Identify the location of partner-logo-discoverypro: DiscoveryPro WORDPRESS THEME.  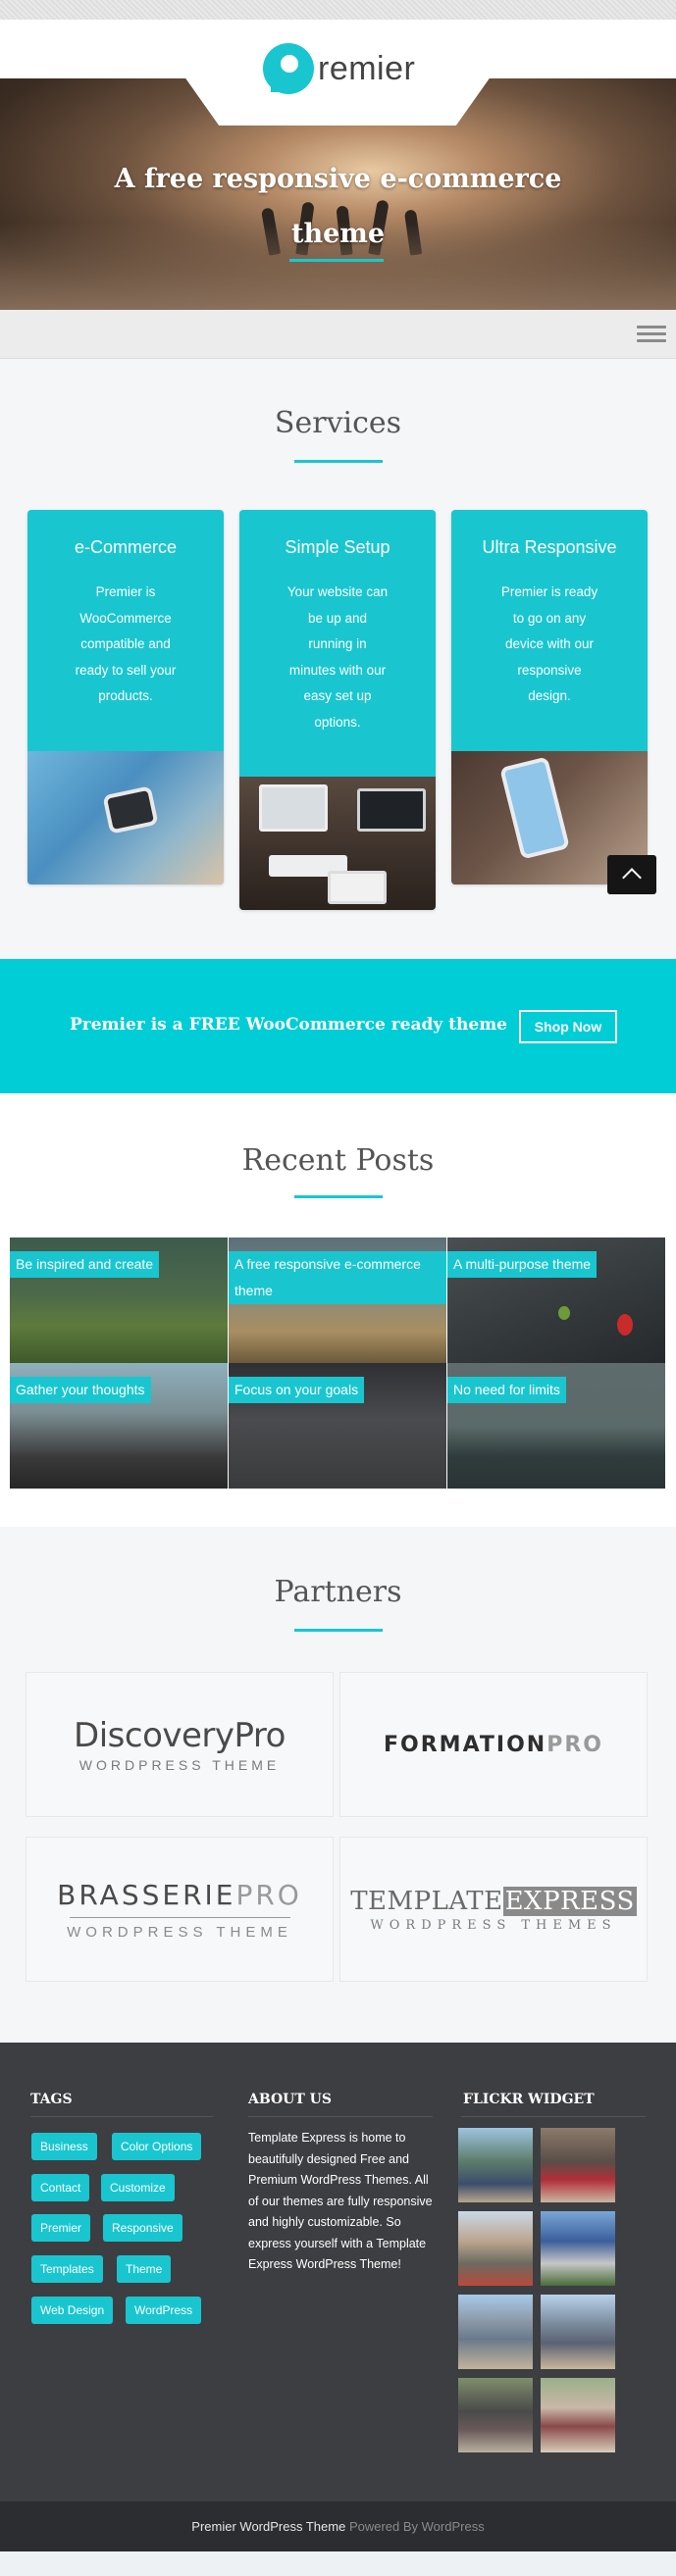
(180, 1745).